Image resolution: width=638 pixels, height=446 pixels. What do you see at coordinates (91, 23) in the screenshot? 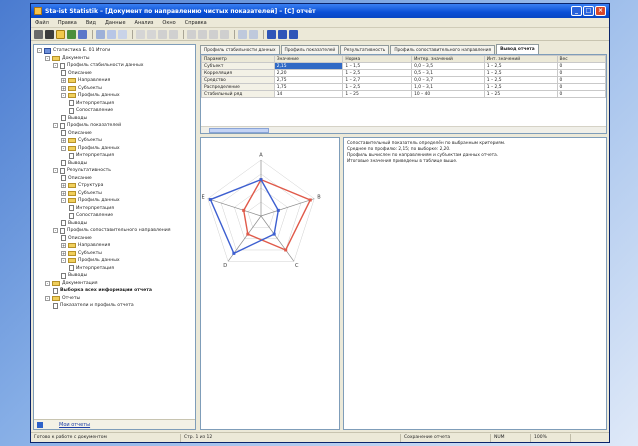
I see `menu-view: Вид` at bounding box center [91, 23].